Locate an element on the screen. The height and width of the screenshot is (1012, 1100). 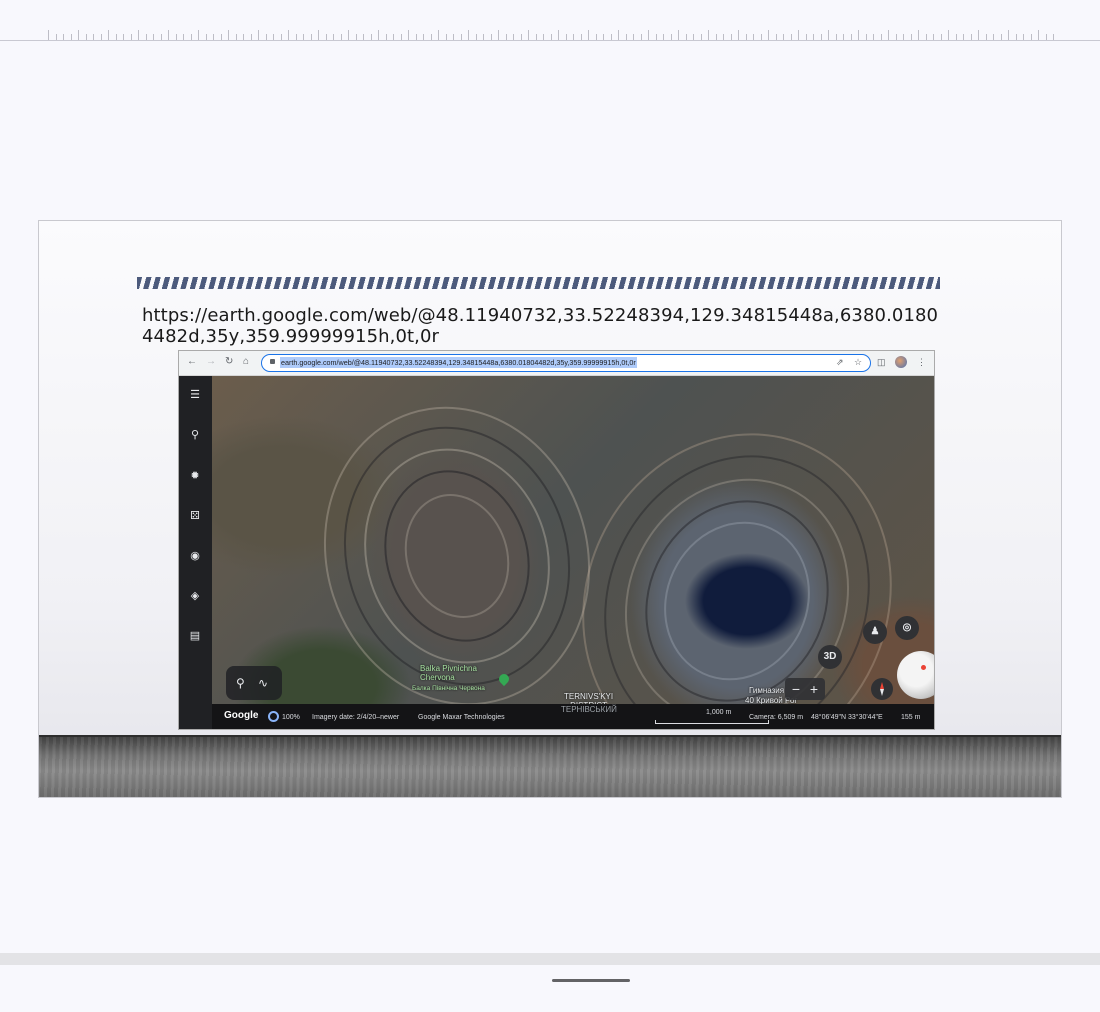
lock-icon is located at coordinates (272, 361).